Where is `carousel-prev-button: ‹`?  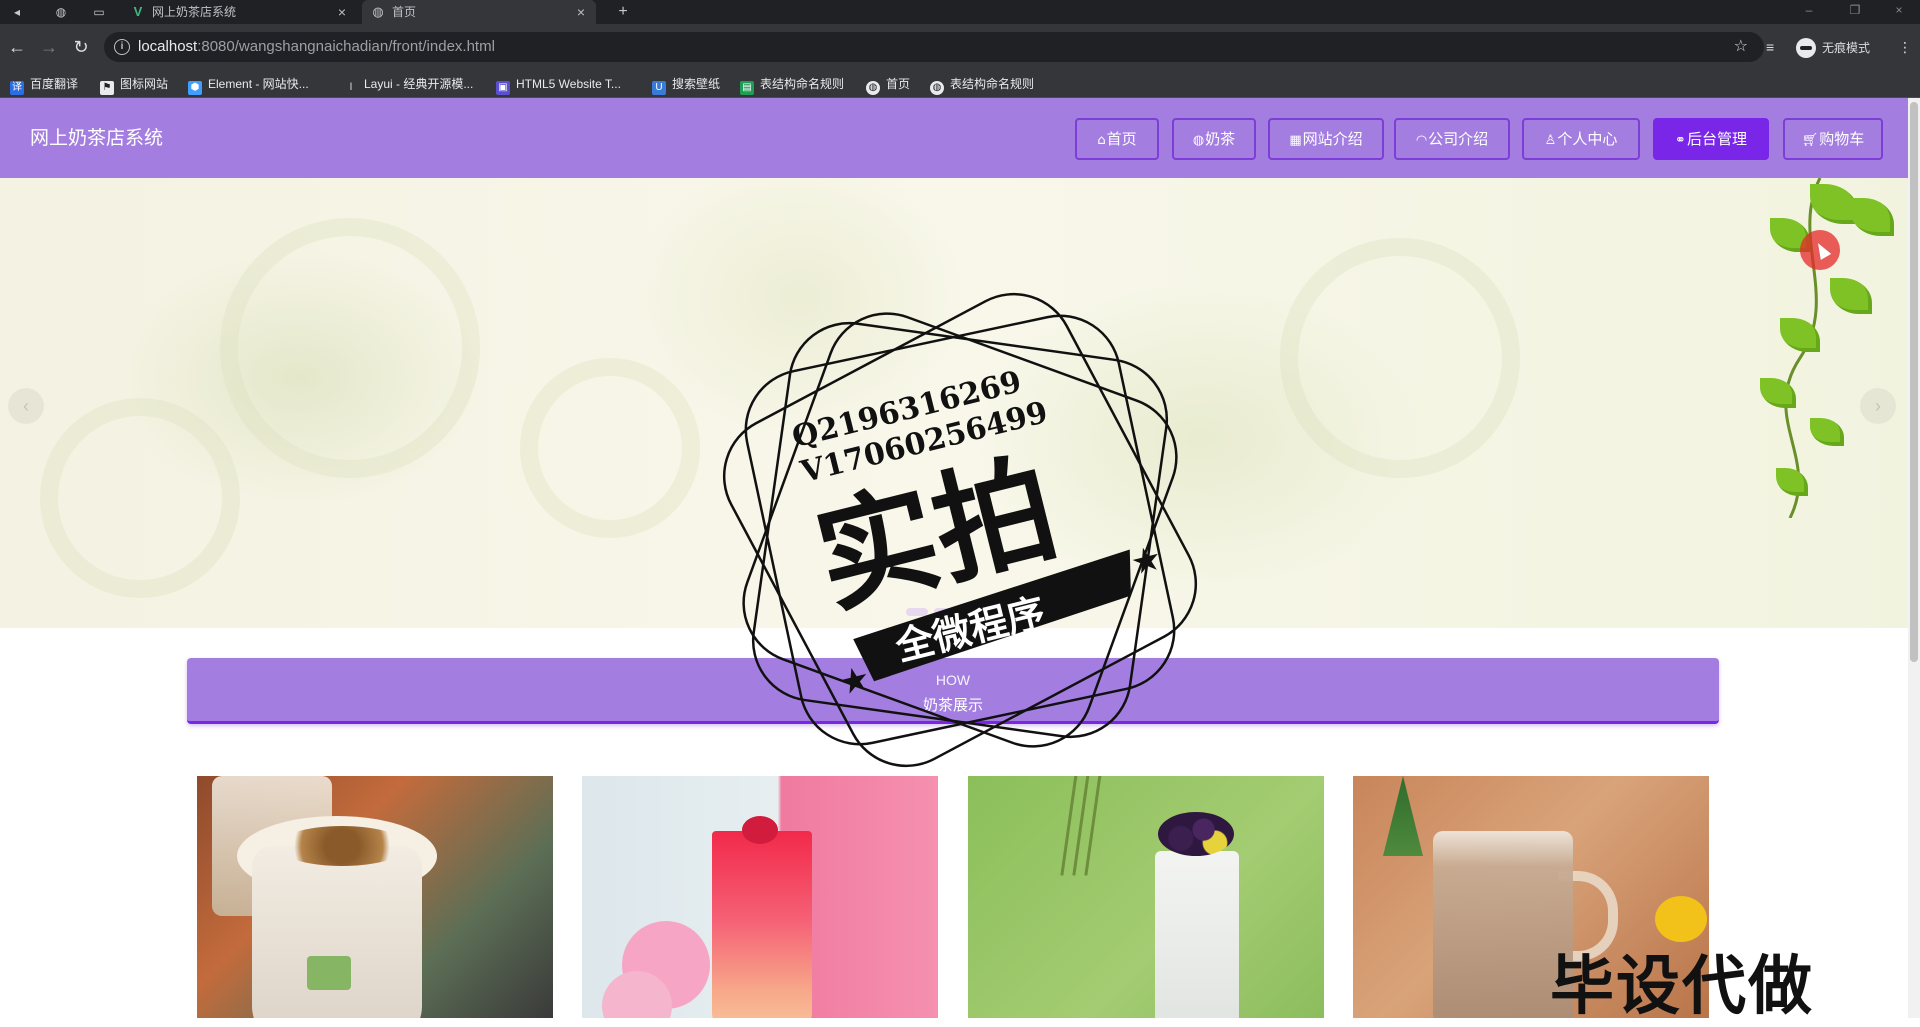 carousel-prev-button: ‹ is located at coordinates (26, 406).